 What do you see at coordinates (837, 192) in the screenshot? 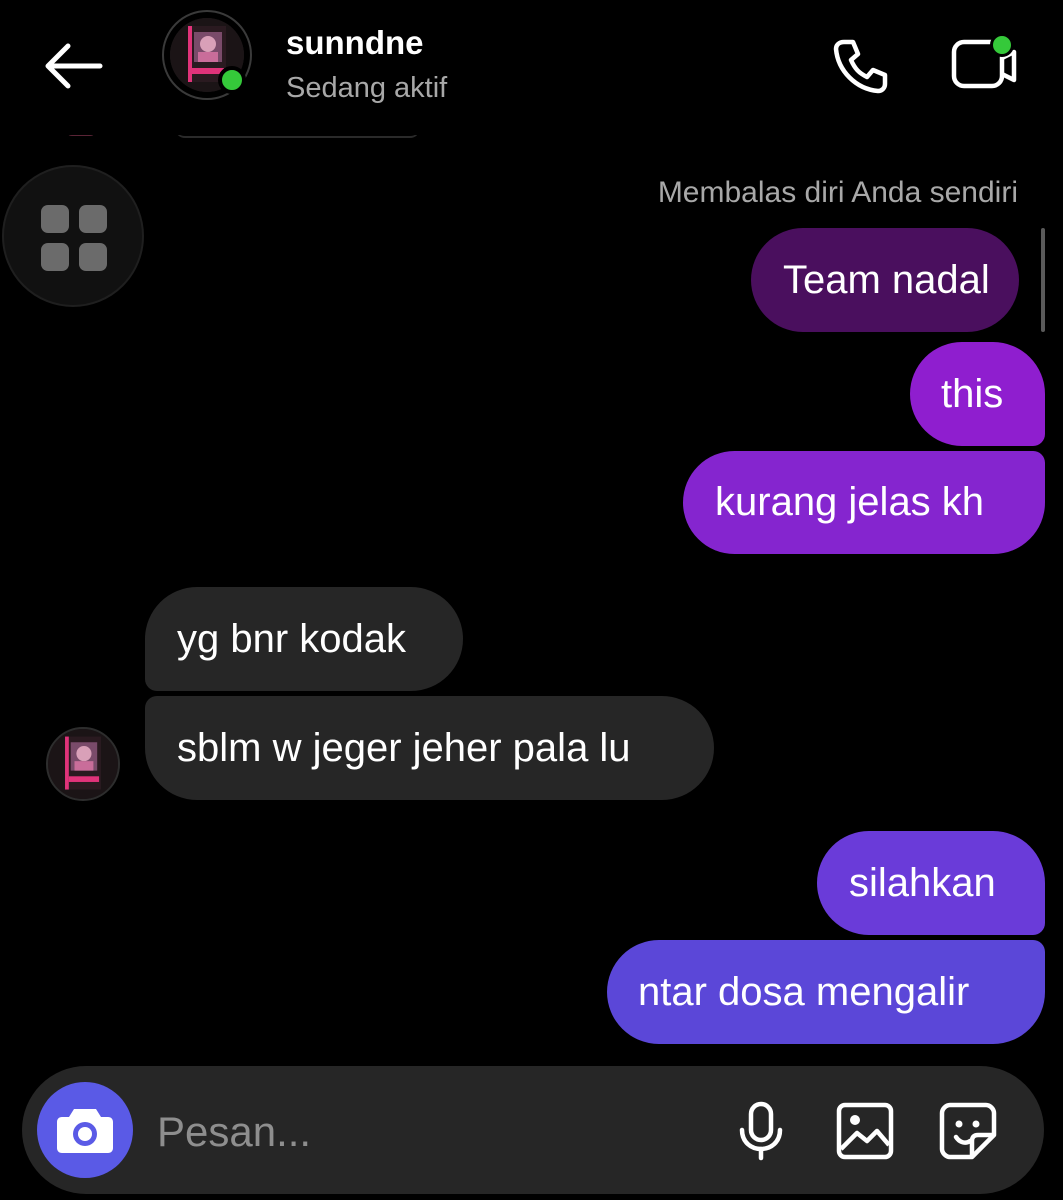
I see `reply-context-label: Membalas diri Anda sendiri` at bounding box center [837, 192].